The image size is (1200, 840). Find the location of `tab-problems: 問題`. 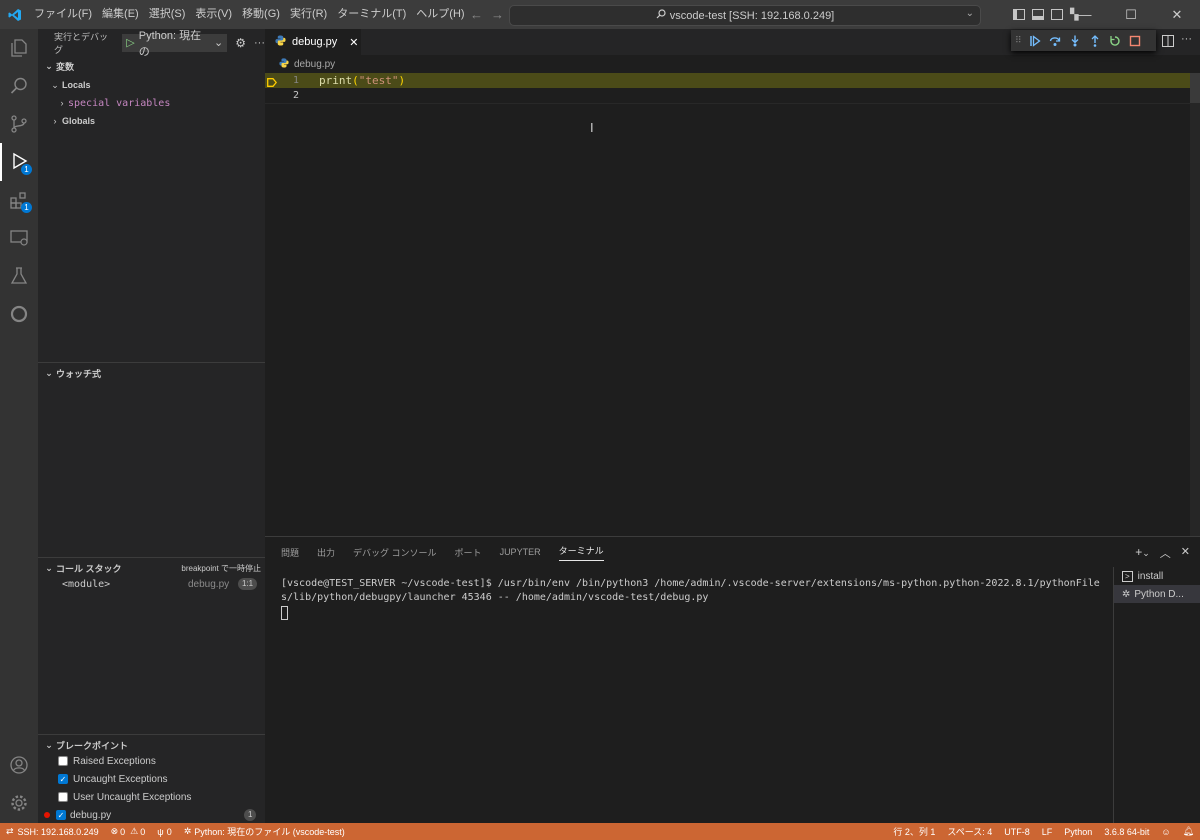

tab-problems: 問題 is located at coordinates (290, 552).